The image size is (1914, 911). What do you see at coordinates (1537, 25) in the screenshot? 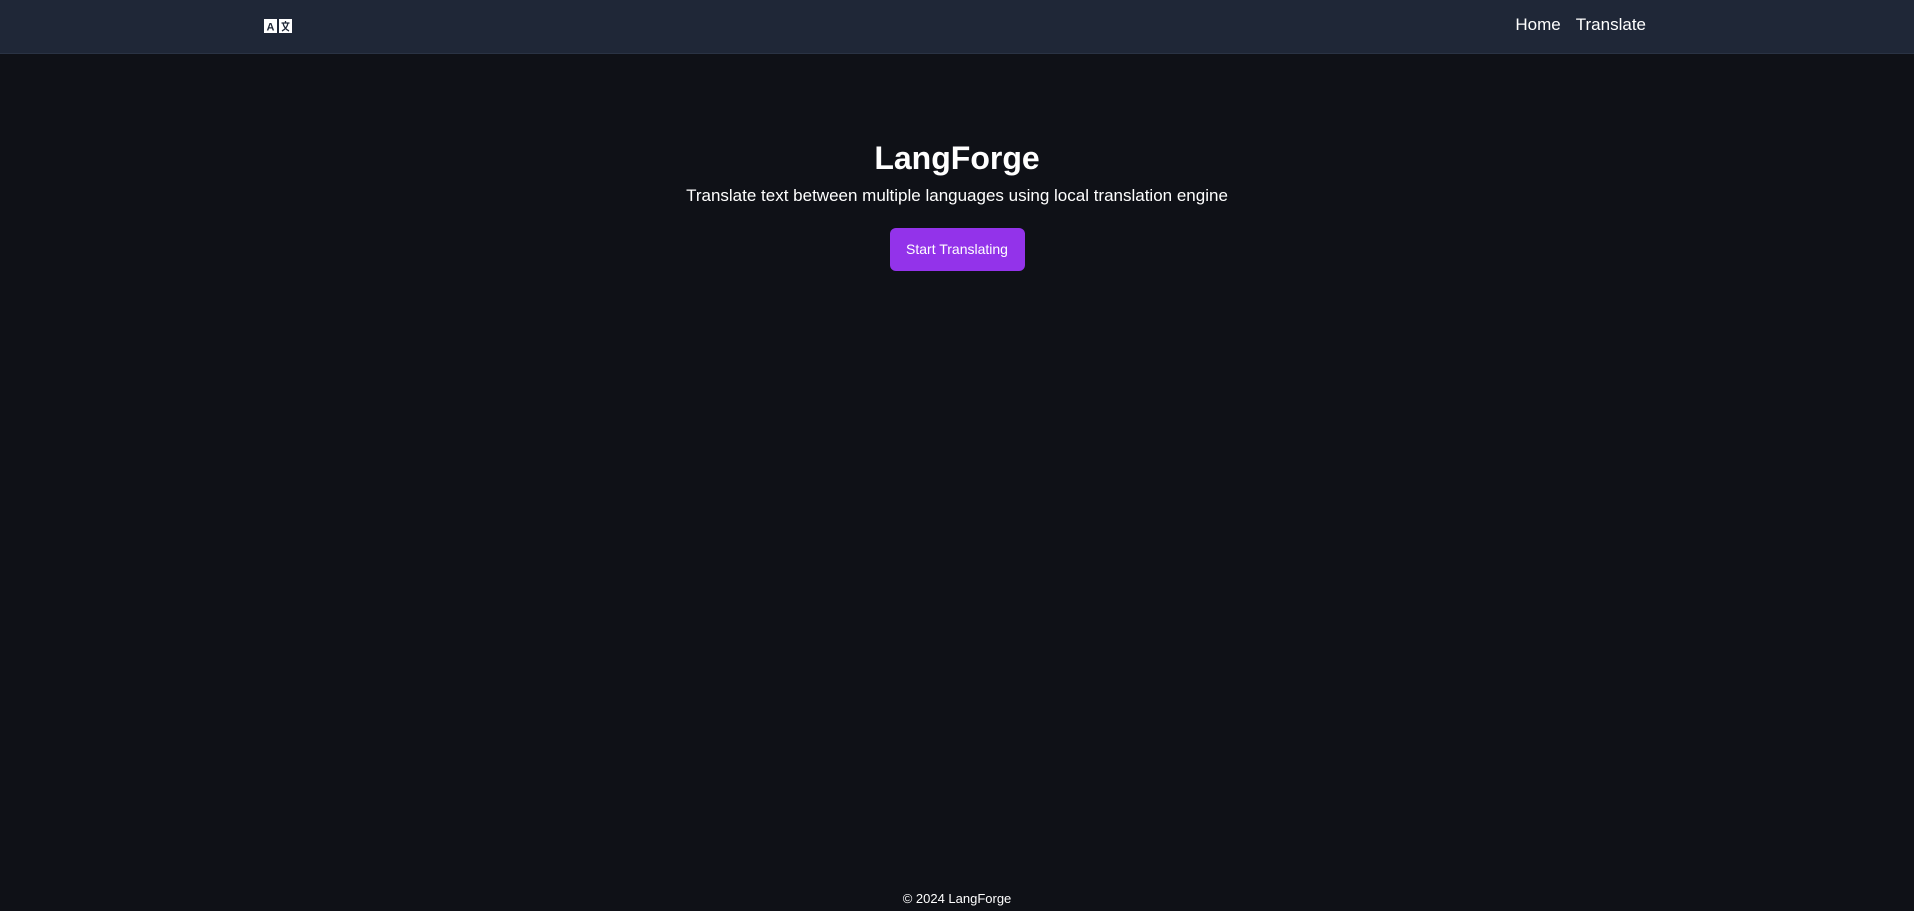
I see `nav-link-home: Home` at bounding box center [1537, 25].